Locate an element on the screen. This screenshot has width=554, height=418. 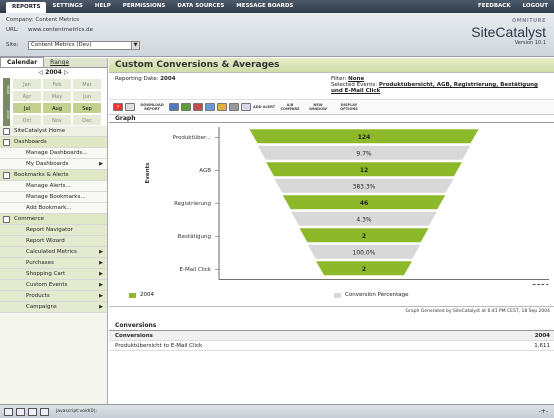
calendar-month: Jun is located at coordinates (87, 96).